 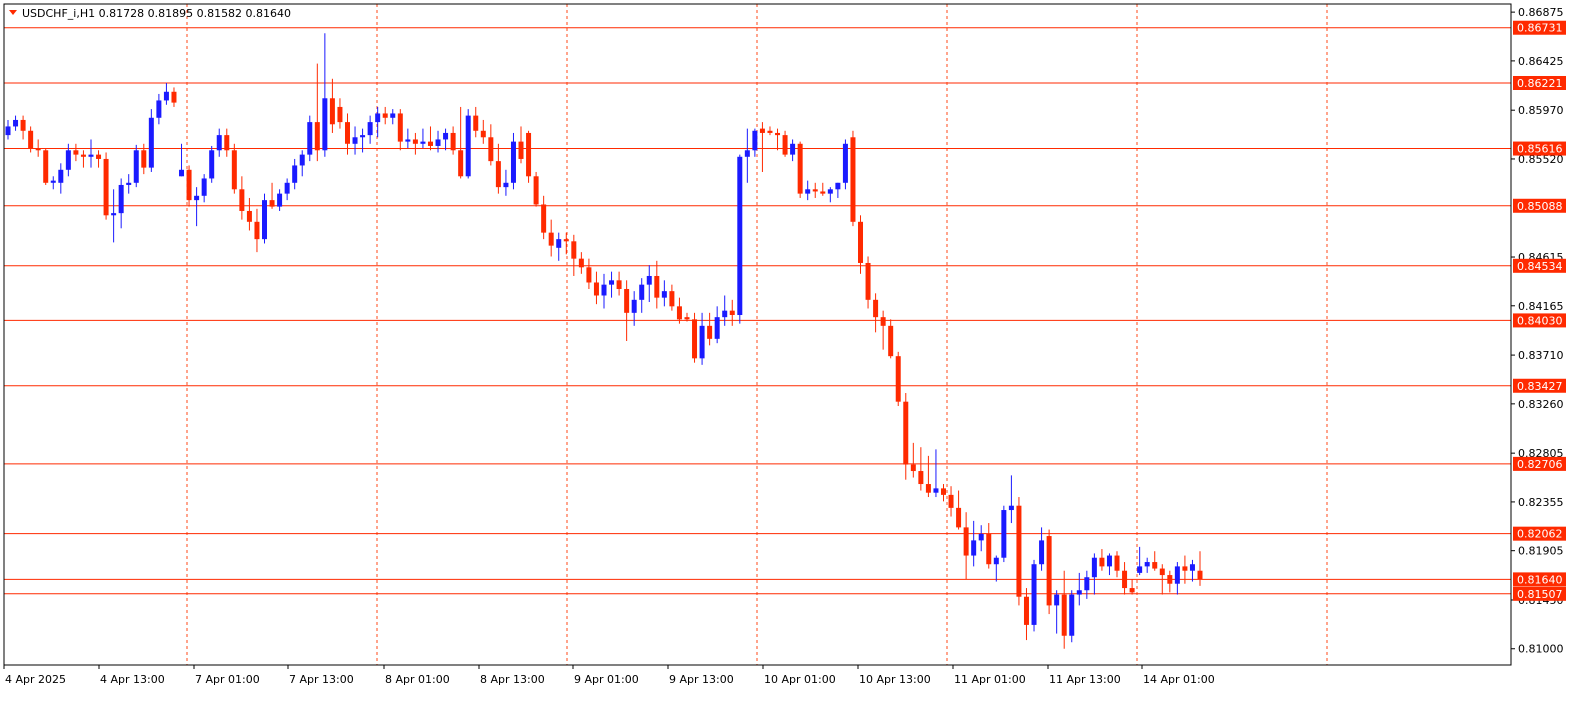 What do you see at coordinates (1540, 594) in the screenshot?
I see `level-price-label: 0.81507` at bounding box center [1540, 594].